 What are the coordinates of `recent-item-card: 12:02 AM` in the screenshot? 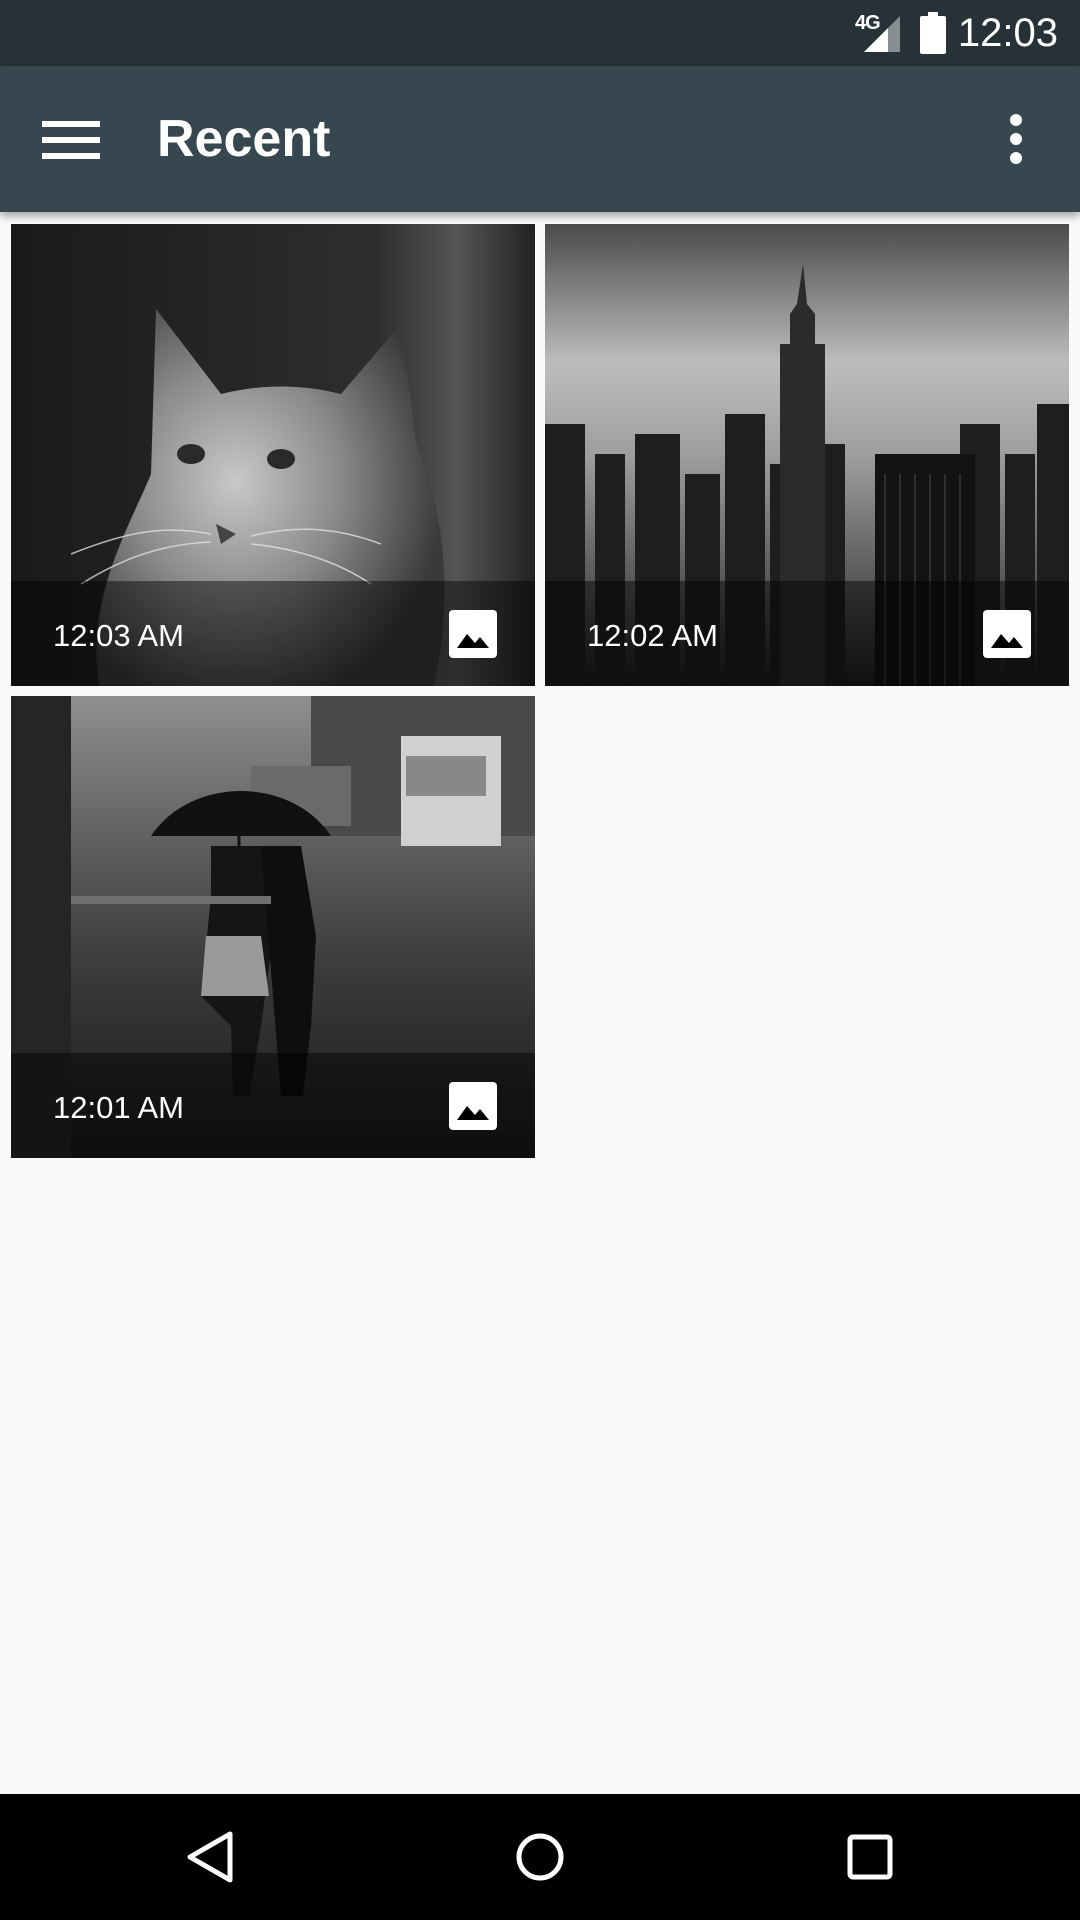 It's located at (807, 455).